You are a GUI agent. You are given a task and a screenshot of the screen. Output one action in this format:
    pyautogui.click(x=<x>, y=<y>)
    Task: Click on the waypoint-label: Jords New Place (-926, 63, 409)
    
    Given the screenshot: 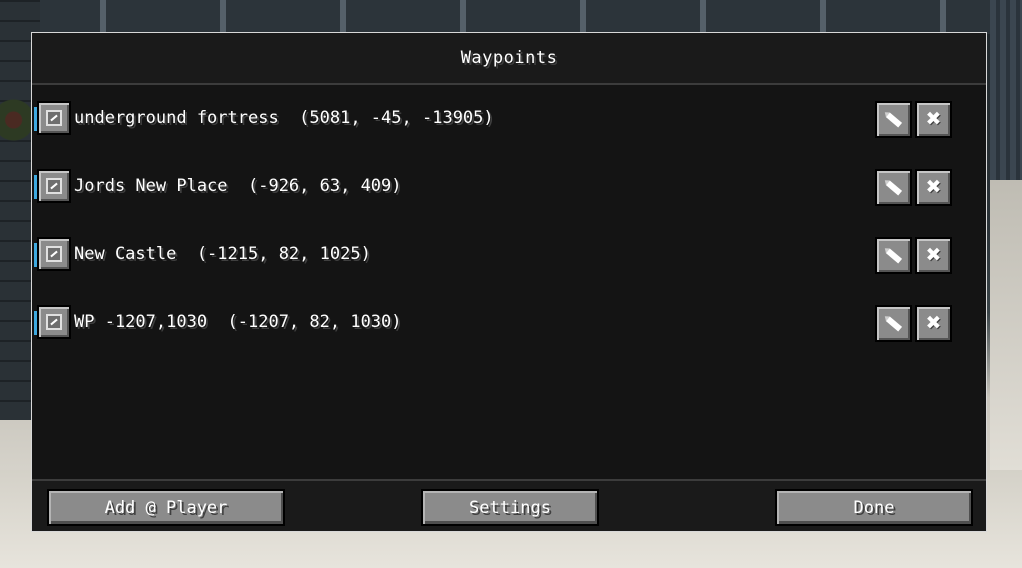 What is the action you would take?
    pyautogui.click(x=238, y=186)
    